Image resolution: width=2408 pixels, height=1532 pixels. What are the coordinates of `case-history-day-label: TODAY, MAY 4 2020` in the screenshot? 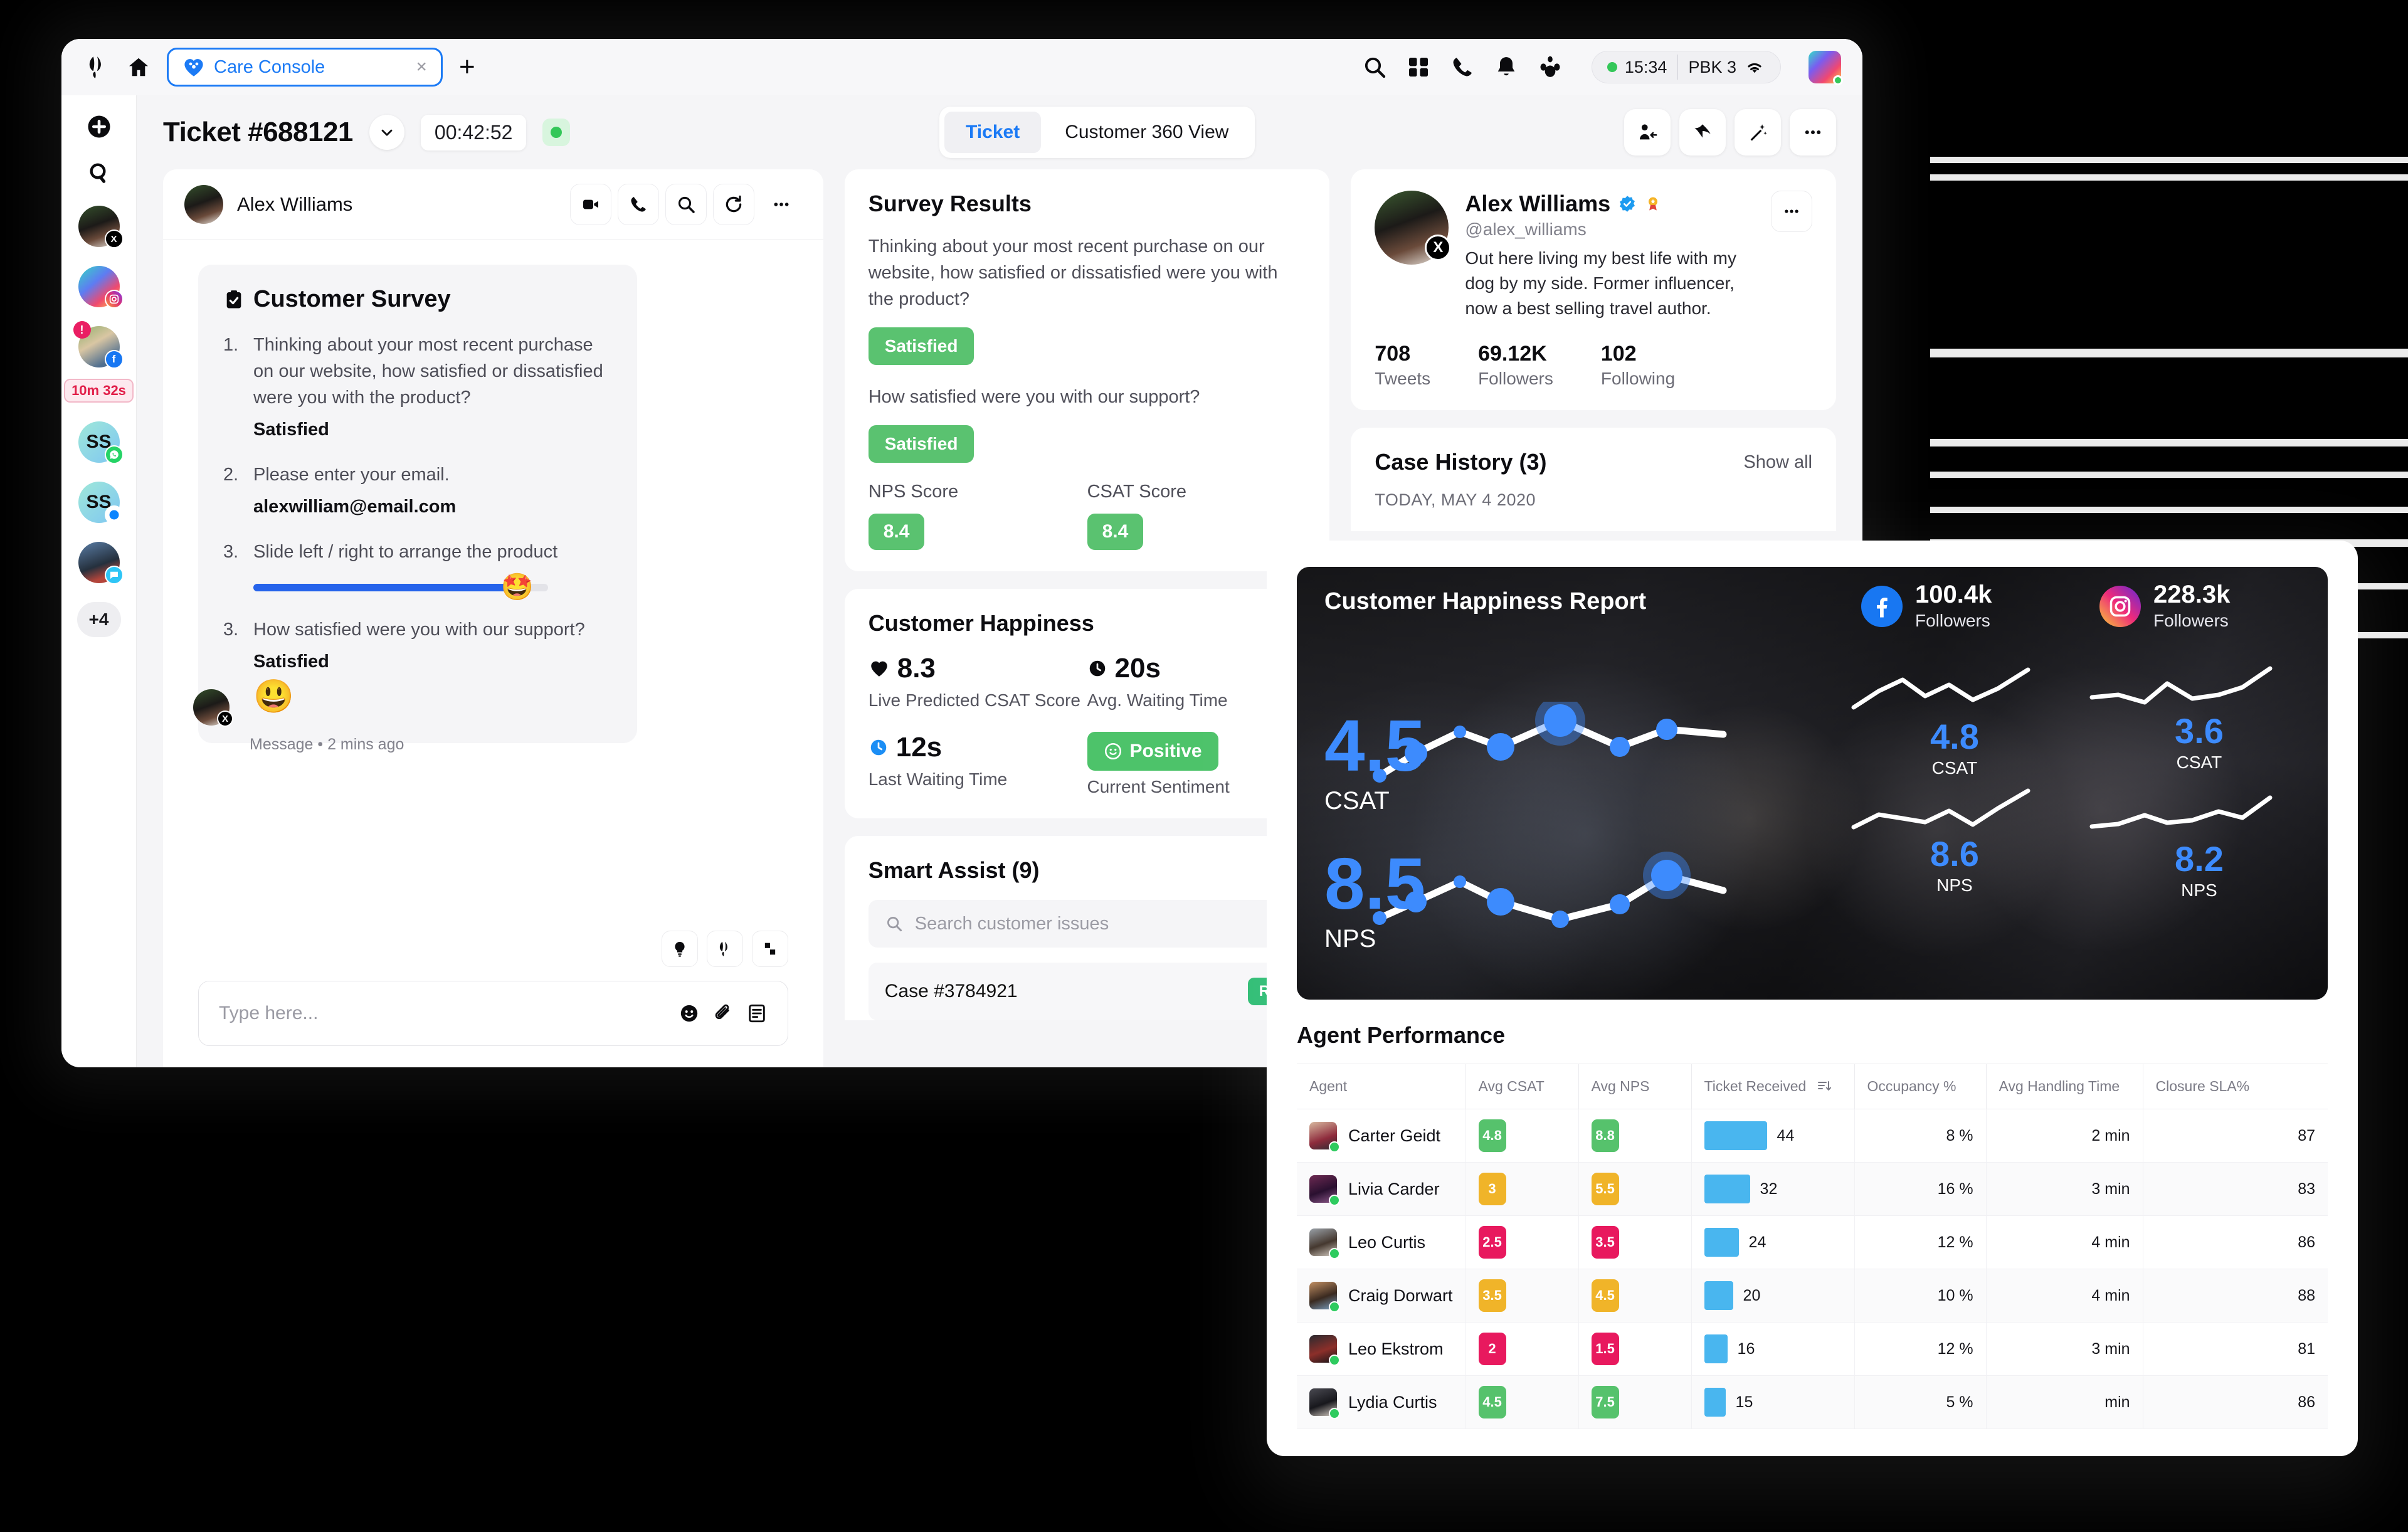 It's located at (1456, 500).